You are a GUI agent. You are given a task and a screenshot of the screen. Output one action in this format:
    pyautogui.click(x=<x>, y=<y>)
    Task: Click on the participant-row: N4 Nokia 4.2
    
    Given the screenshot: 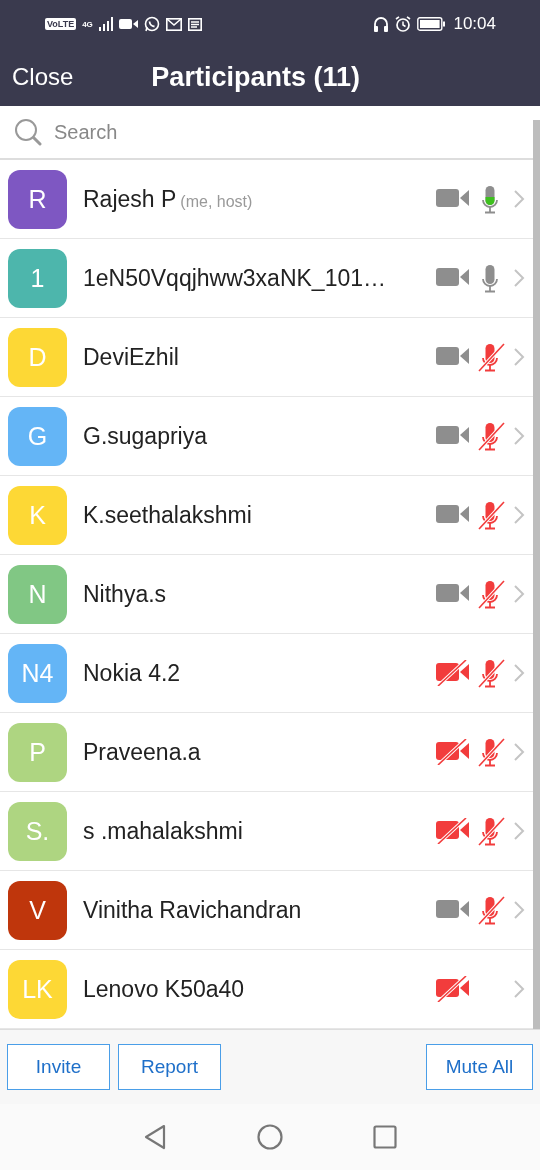 What is the action you would take?
    pyautogui.click(x=266, y=673)
    